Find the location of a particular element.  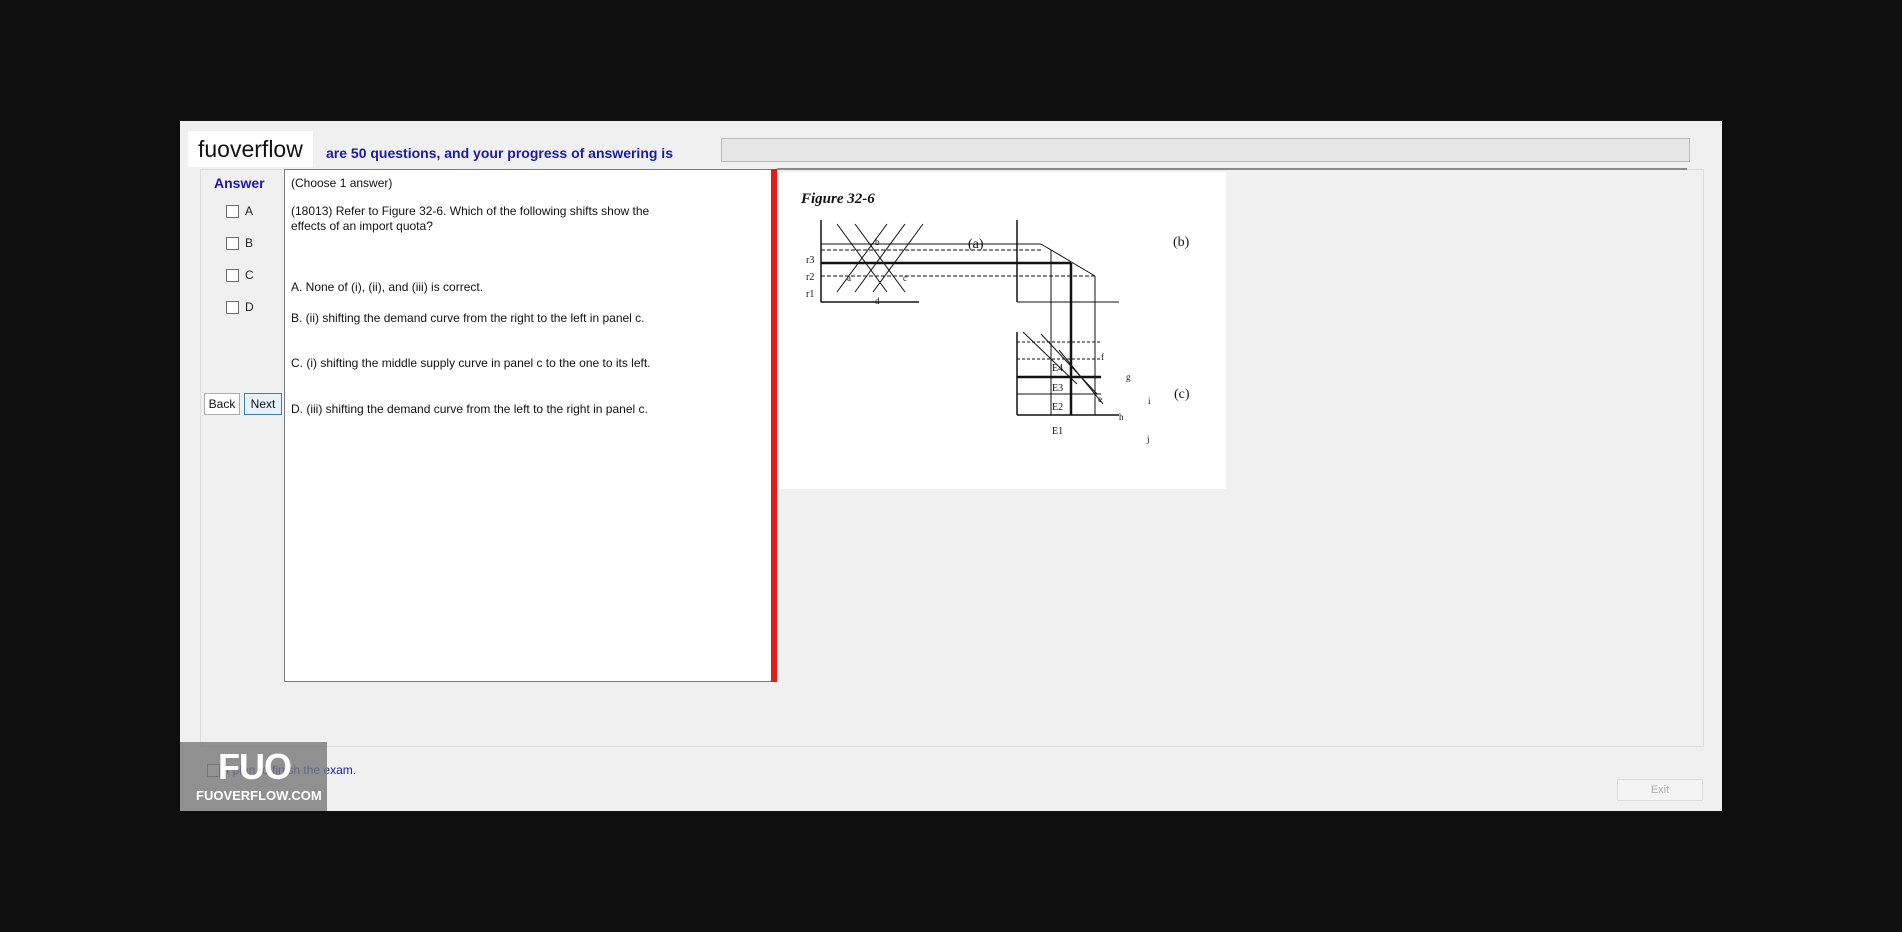

option-a-label: A is located at coordinates (249, 211).